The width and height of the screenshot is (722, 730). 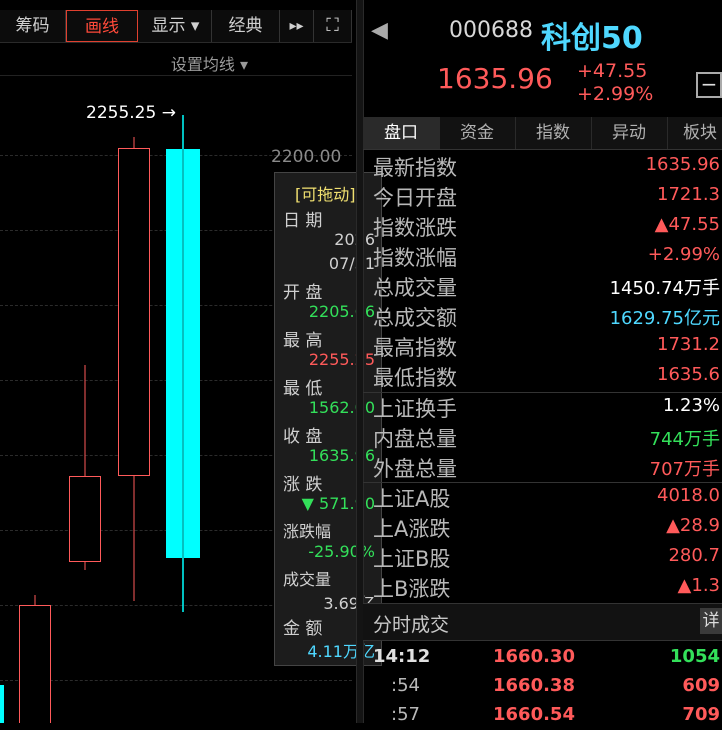 I want to click on stat-label: 上B涨跌, so click(x=412, y=589).